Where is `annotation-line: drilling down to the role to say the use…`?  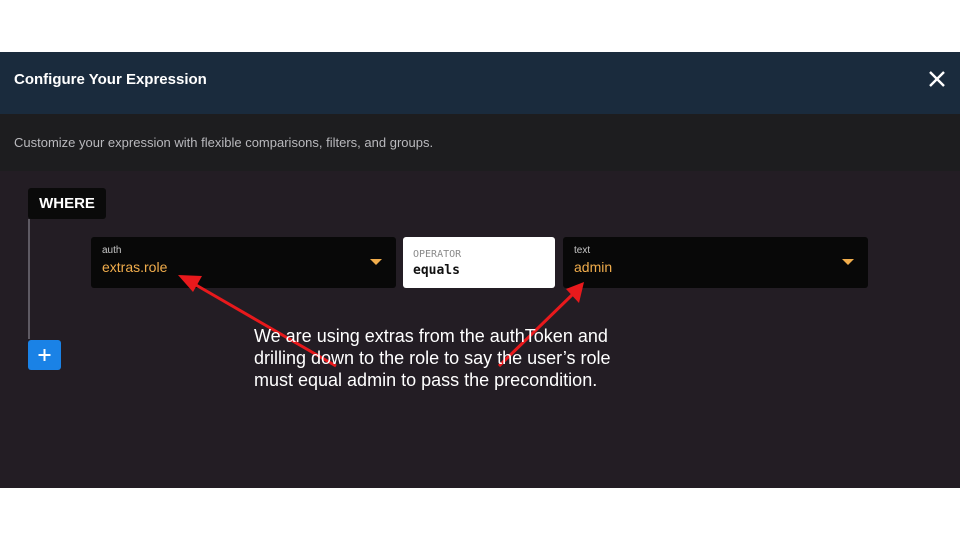
annotation-line: drilling down to the role to say the use… is located at coordinates (432, 358).